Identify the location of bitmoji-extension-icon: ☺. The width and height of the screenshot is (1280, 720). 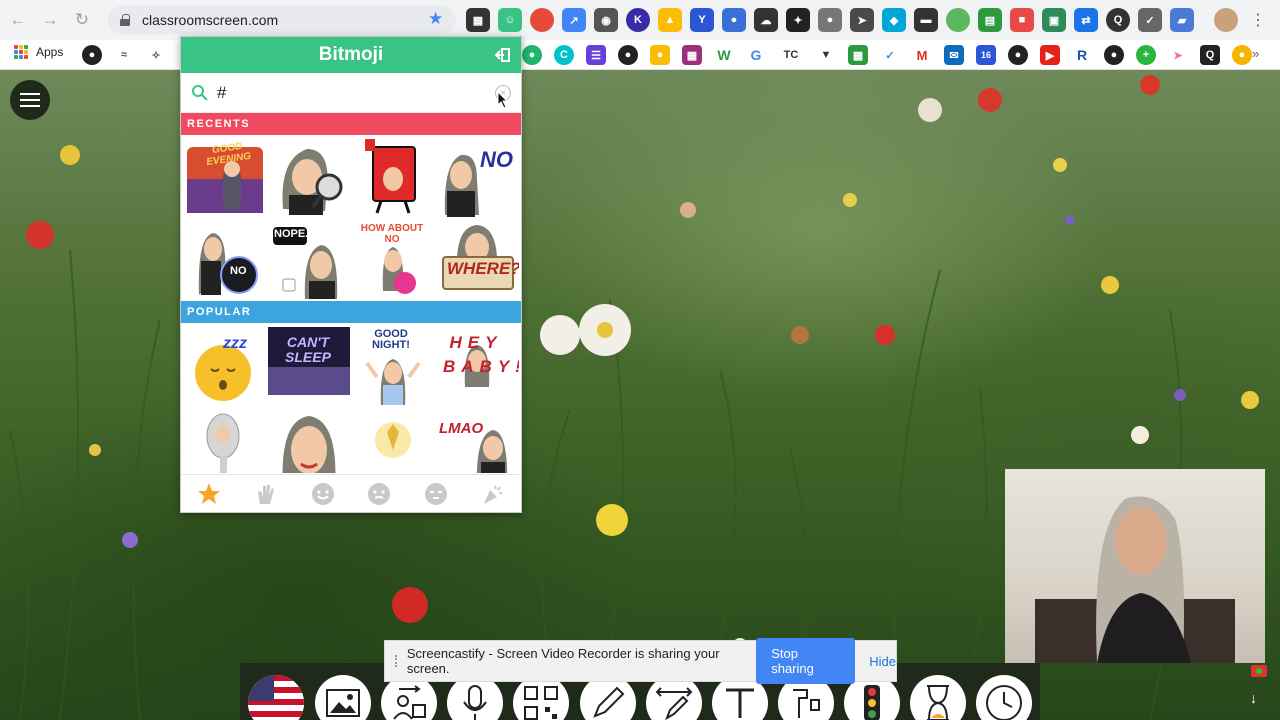
(510, 20).